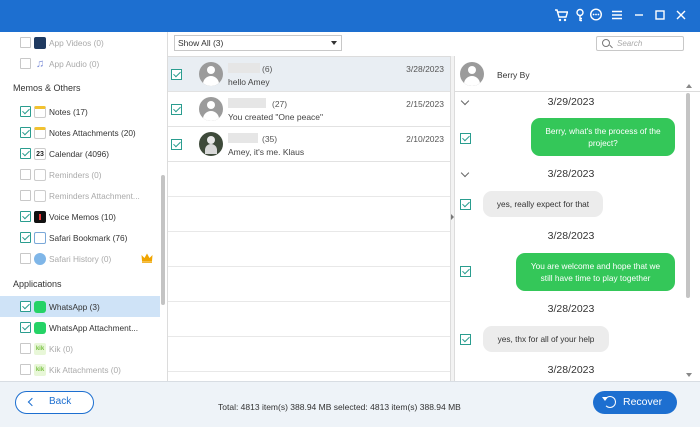 This screenshot has height=427, width=700. I want to click on sidebar-item-label: Safari History (0), so click(80, 258).